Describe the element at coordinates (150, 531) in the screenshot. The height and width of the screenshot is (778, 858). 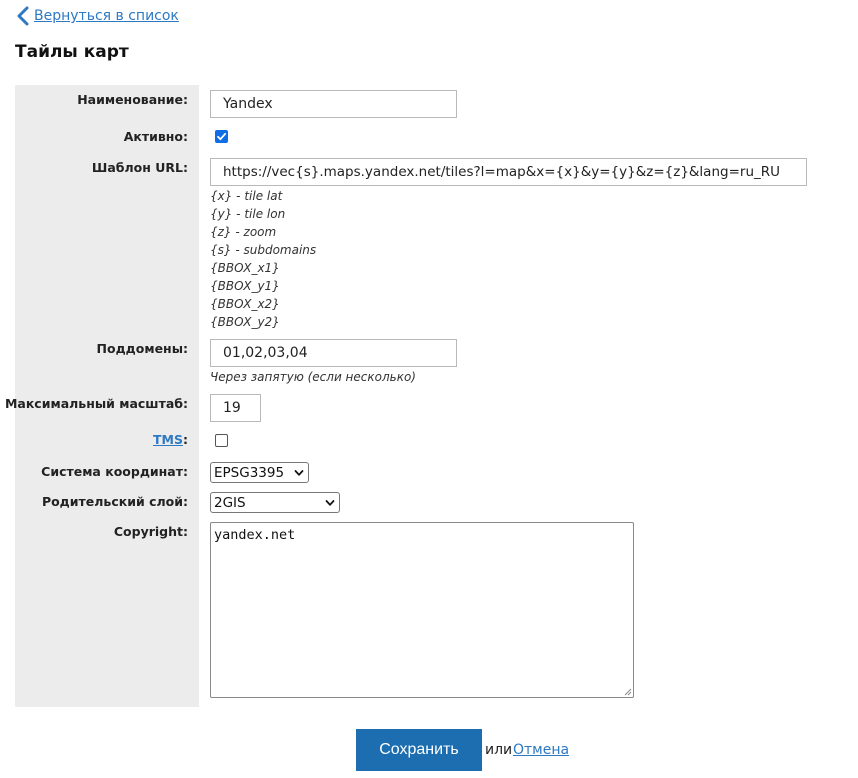
I see `copyright-label: Copyright:` at that location.